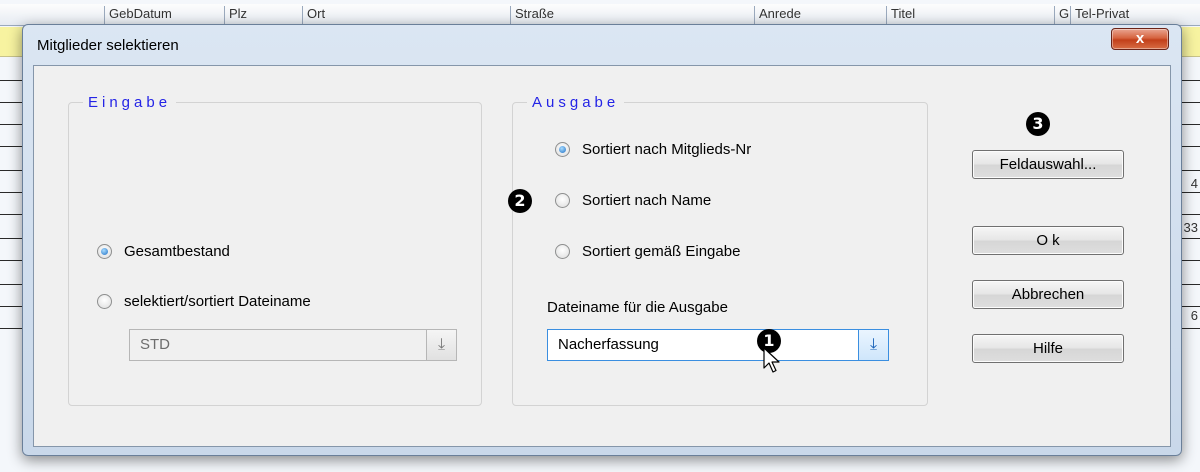 The image size is (1200, 472). What do you see at coordinates (1194, 315) in the screenshot?
I see `cell-value: 6` at bounding box center [1194, 315].